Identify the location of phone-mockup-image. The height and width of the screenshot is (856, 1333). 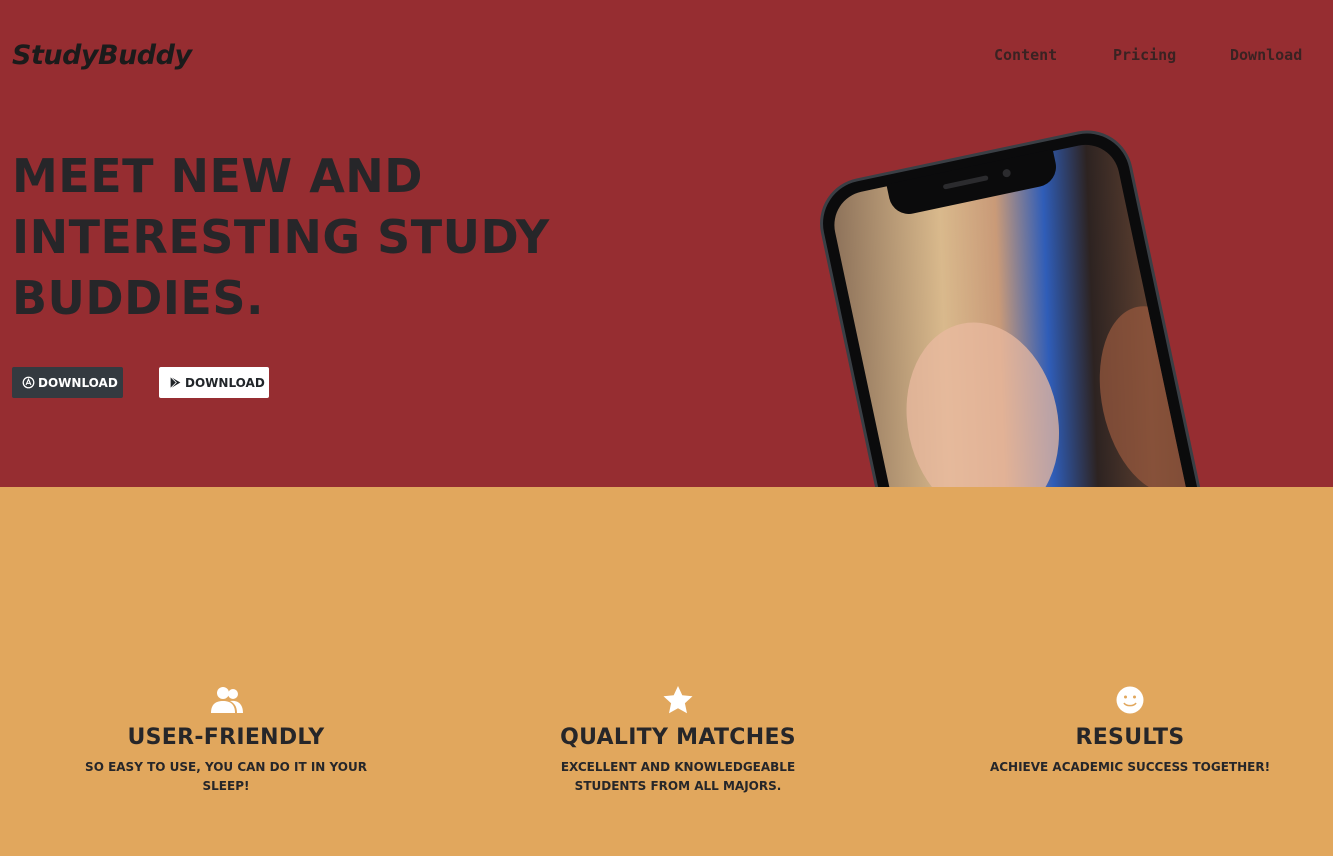
(1021, 304).